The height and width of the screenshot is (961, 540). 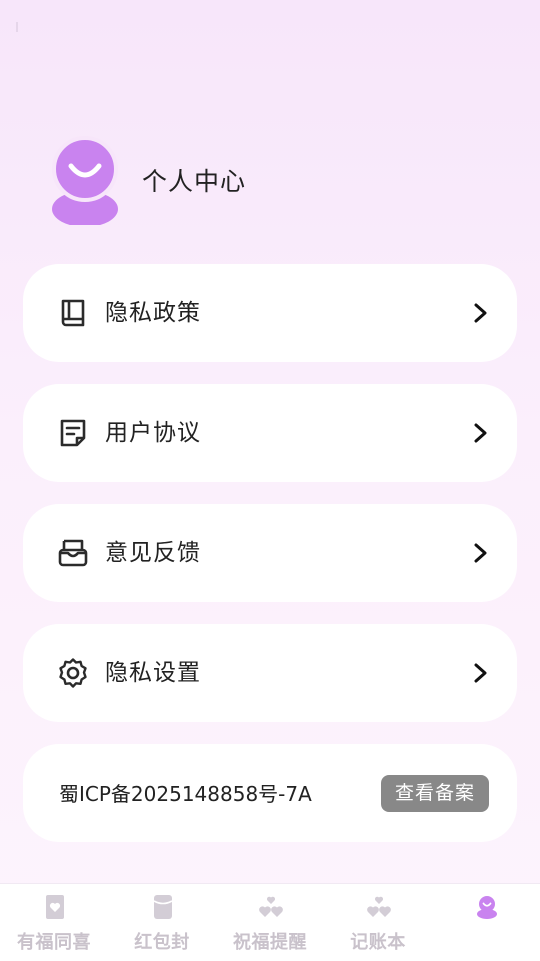 What do you see at coordinates (270, 673) in the screenshot?
I see `menu-item-privacy-settings: 隐私设置` at bounding box center [270, 673].